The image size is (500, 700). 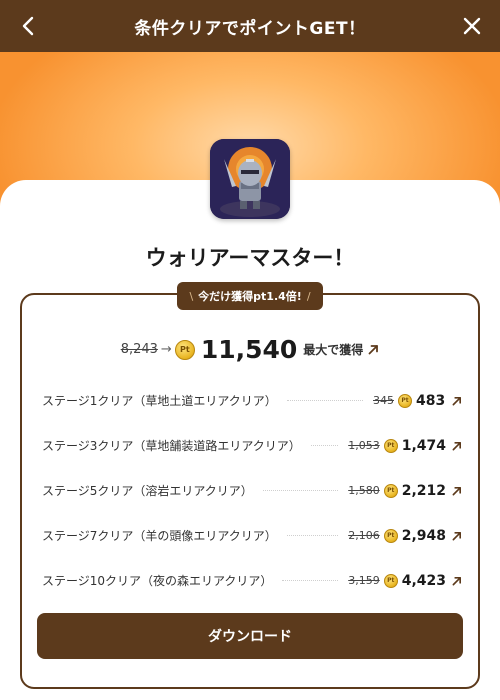 I want to click on condition-row: ステージ10クリア（夜の森エリアクリア） 3,159 Pt 4,423, so click(x=252, y=580).